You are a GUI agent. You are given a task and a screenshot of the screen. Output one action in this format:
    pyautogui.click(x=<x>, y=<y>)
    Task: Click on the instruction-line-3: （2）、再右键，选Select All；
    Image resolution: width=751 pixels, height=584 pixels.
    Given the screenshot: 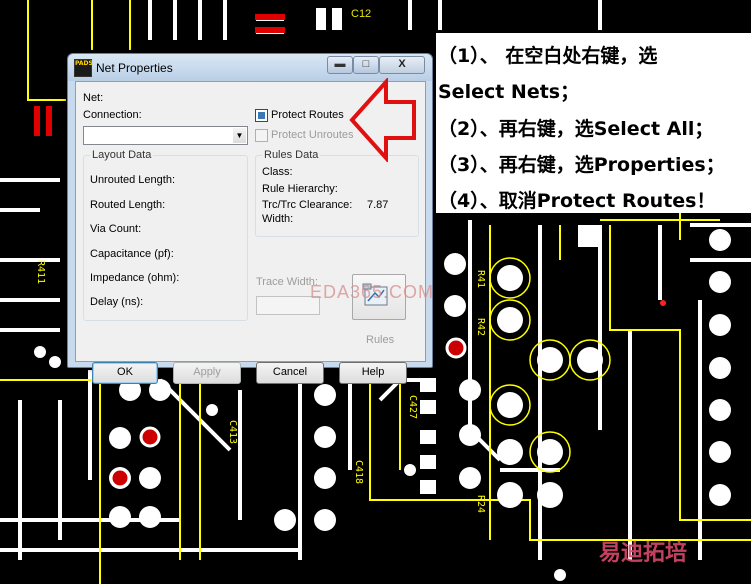 What is the action you would take?
    pyautogui.click(x=576, y=129)
    